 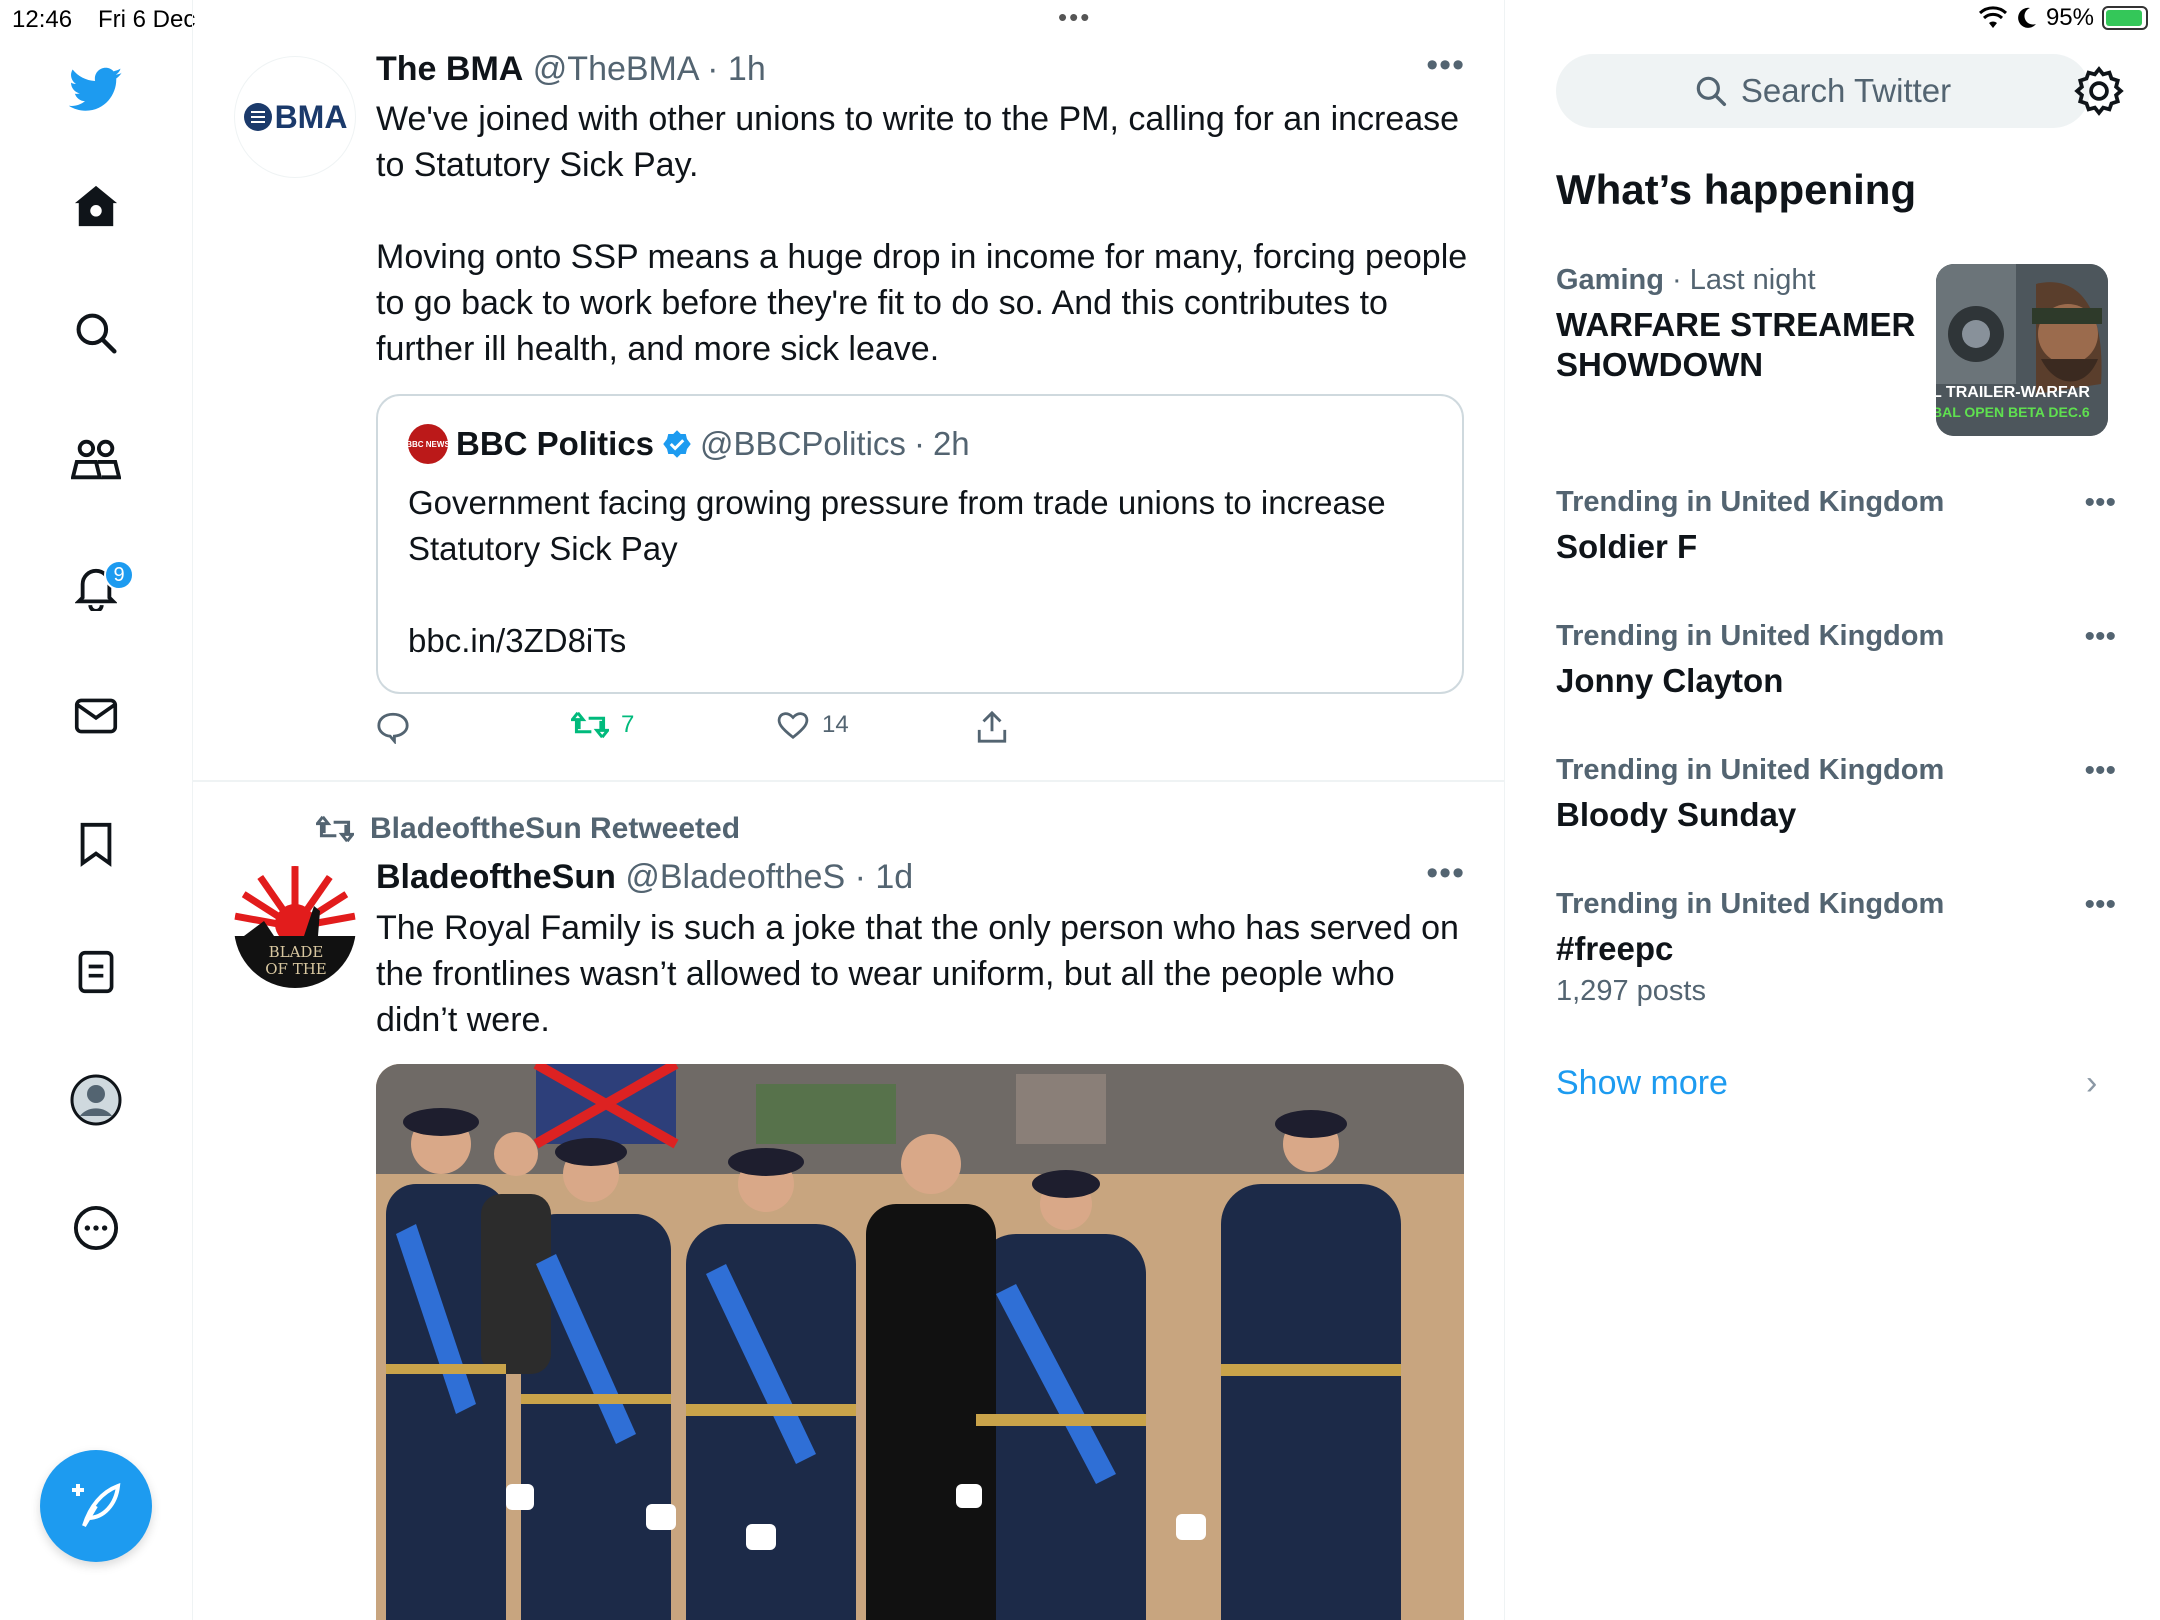 What do you see at coordinates (835, 724) in the screenshot?
I see `like-count: 14` at bounding box center [835, 724].